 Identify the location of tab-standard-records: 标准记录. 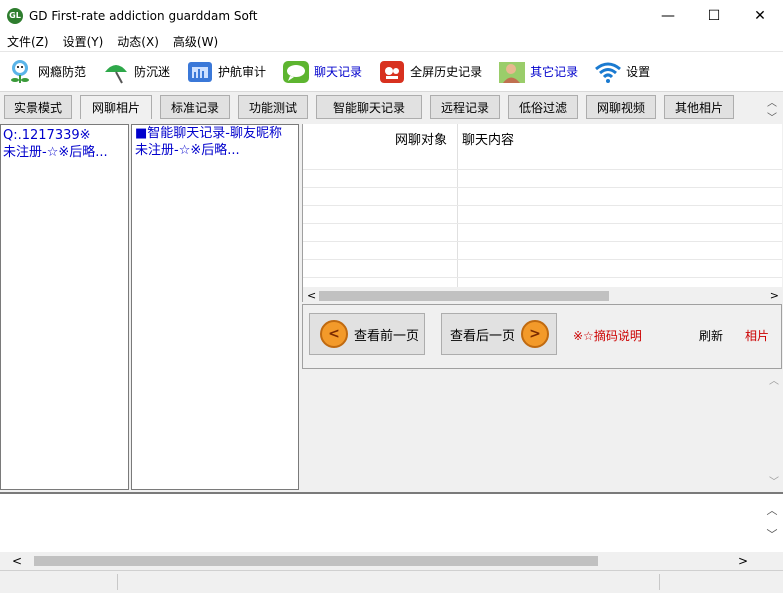
(195, 107).